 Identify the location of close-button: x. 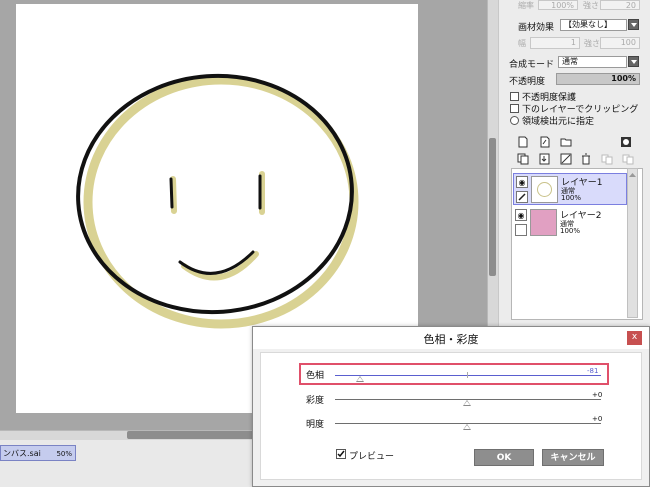
(634, 338).